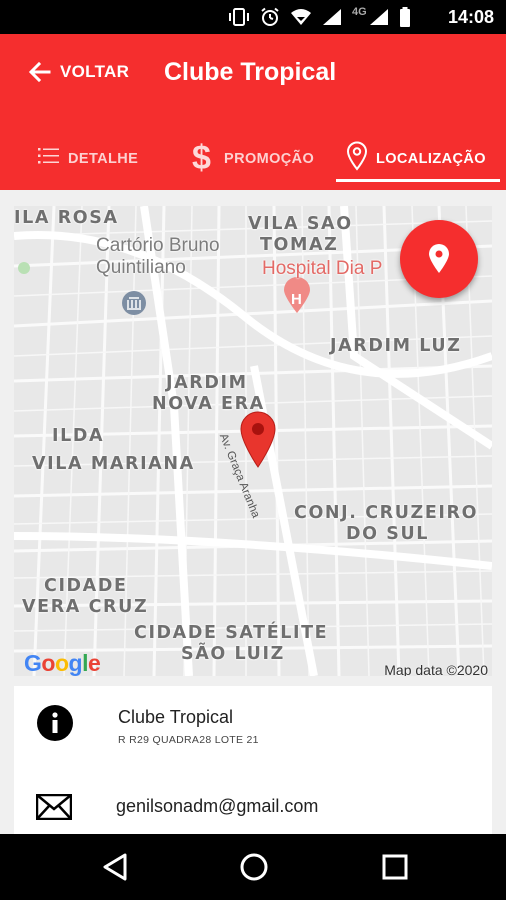 The width and height of the screenshot is (506, 900). I want to click on tab-promocao: $ PROMOÇÃO, so click(252, 156).